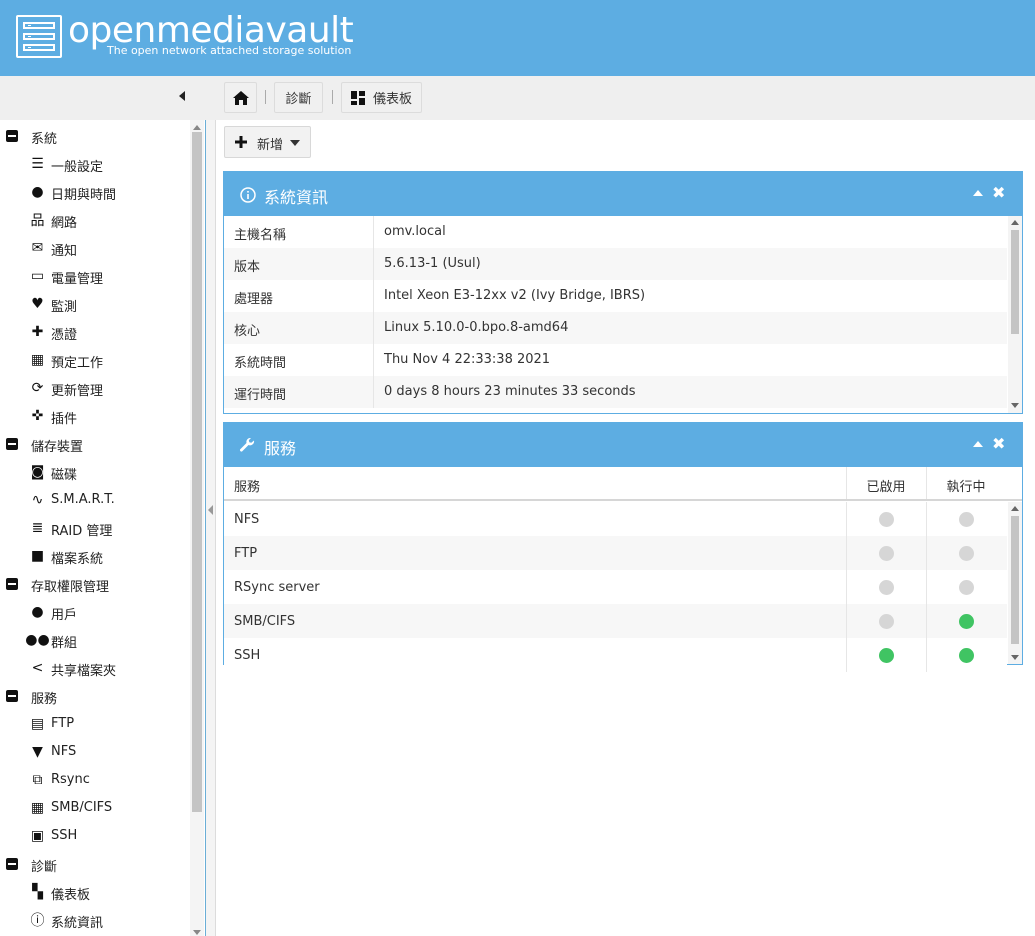  What do you see at coordinates (94, 696) in the screenshot?
I see `sidebar-group: 服務` at bounding box center [94, 696].